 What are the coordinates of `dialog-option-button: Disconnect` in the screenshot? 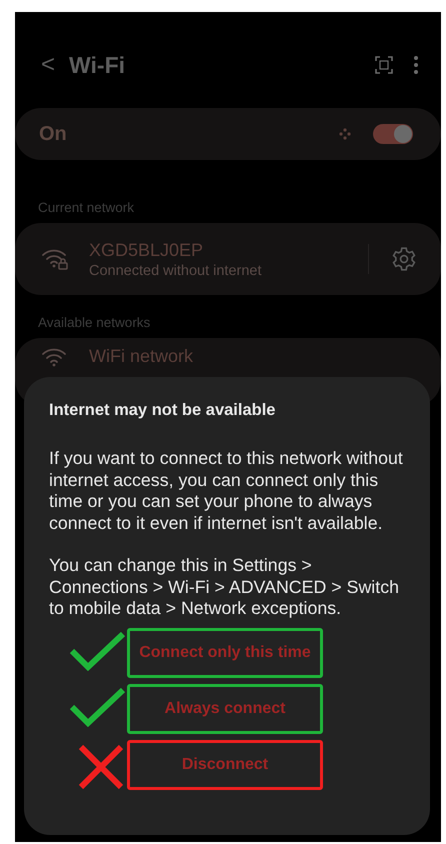 It's located at (225, 765).